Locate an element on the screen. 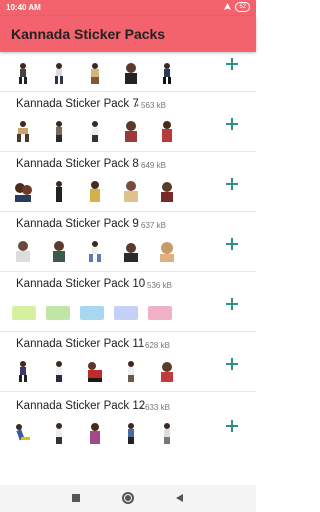 This screenshot has width=320, height=512. sticker-pack-row: Kannada Sticker Pack 8 • 649 kB is located at coordinates (128, 182).